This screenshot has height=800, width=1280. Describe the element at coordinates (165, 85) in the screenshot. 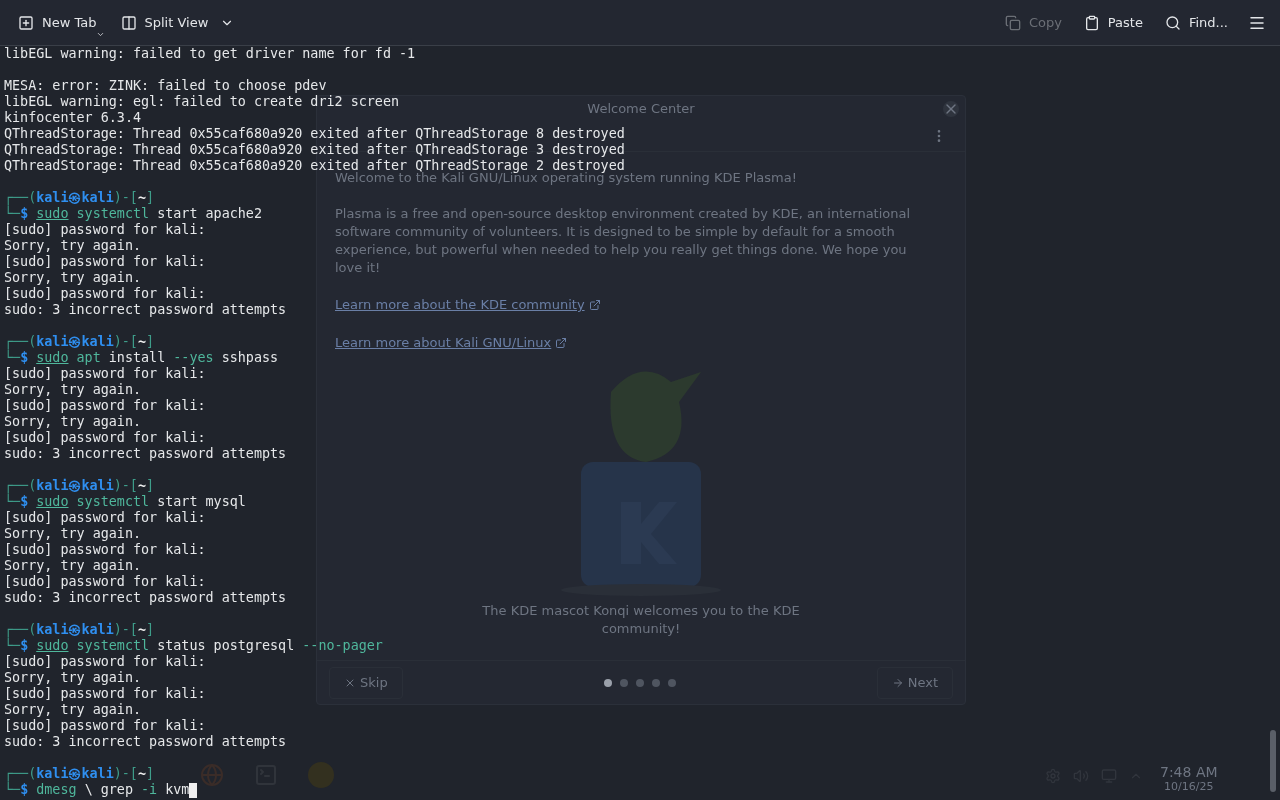

I see `output-line: MESA: error: ZINK: failed to choose pdev` at that location.